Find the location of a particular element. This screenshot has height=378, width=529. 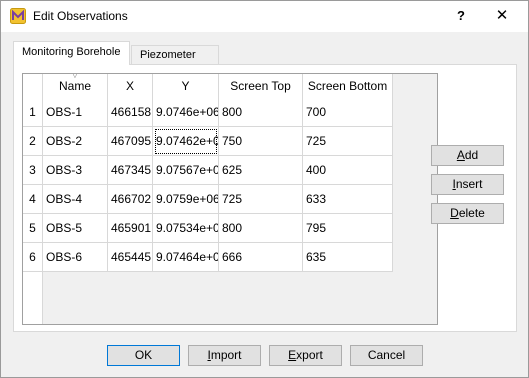

add-button: Add is located at coordinates (467, 155).